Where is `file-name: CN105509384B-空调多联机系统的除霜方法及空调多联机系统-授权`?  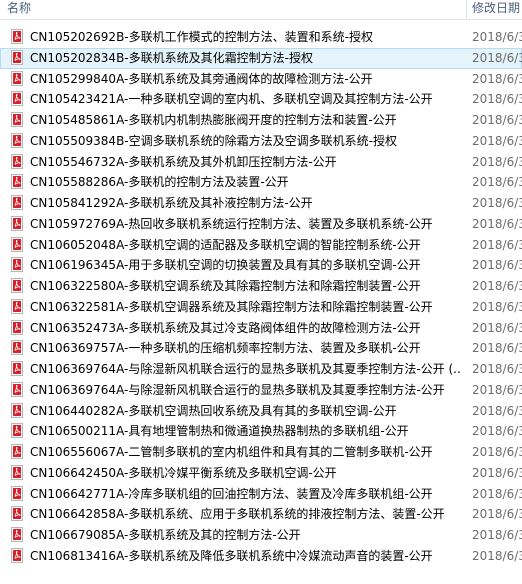
file-name: CN105509384B-空调多联机系统的除霜方法及空调多联机系统-授权 is located at coordinates (213, 140).